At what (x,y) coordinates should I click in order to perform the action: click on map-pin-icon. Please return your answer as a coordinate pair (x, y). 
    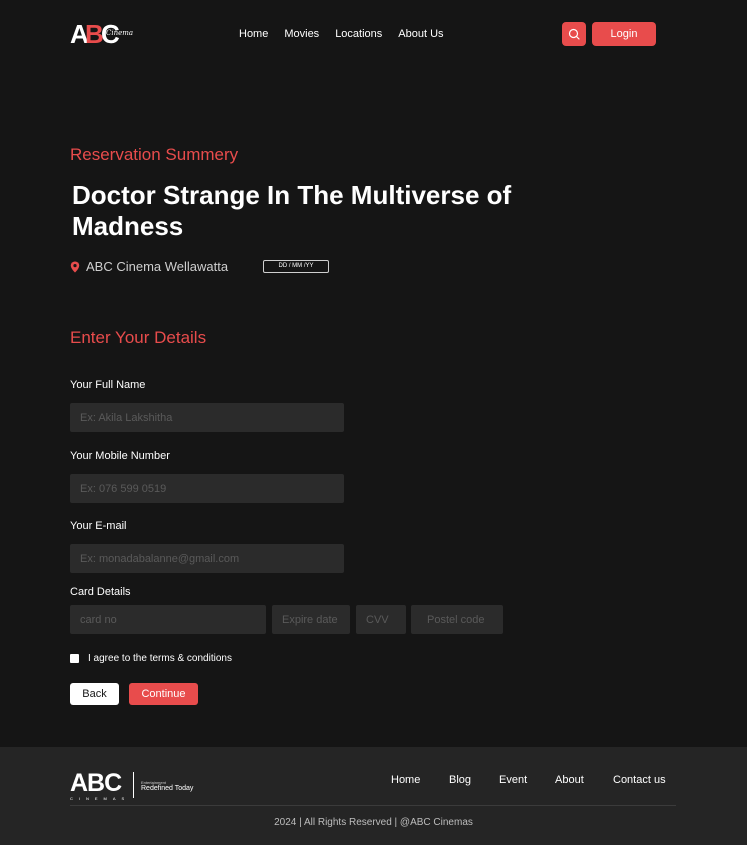
    Looking at the image, I should click on (75, 266).